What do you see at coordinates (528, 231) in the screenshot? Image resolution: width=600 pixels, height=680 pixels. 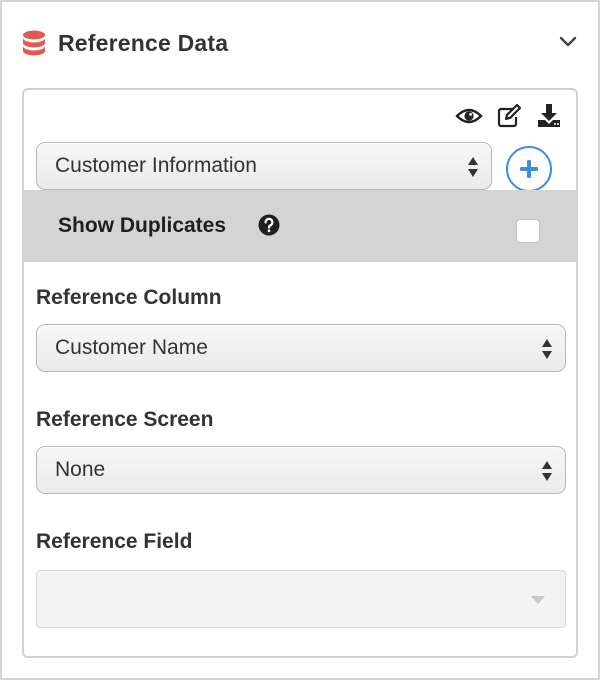 I see `show-duplicates-checkbox` at bounding box center [528, 231].